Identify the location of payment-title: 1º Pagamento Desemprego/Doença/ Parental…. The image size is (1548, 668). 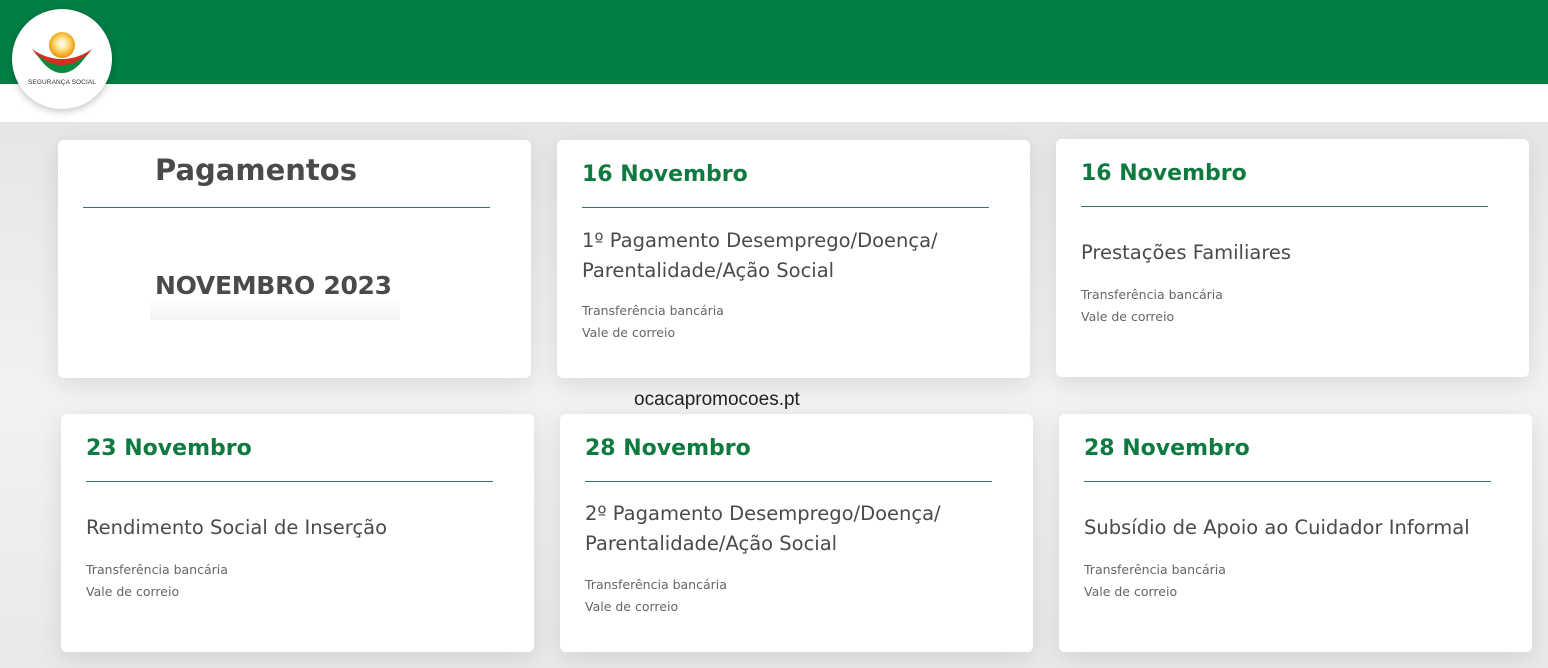
(792, 256).